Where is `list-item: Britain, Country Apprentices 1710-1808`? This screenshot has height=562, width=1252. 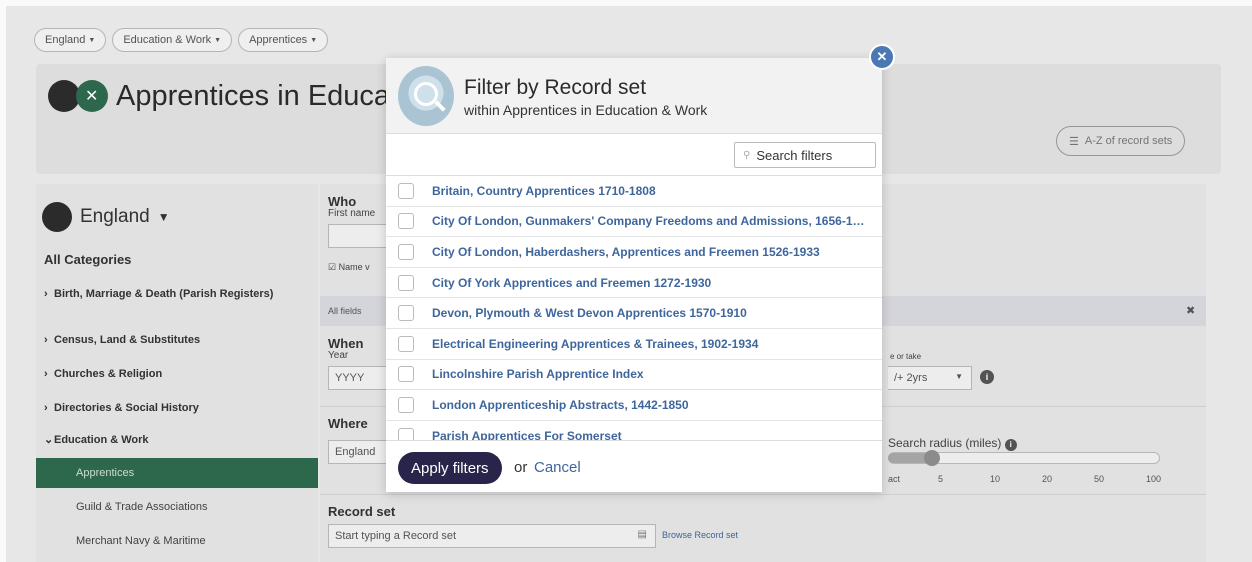 list-item: Britain, Country Apprentices 1710-1808 is located at coordinates (634, 191).